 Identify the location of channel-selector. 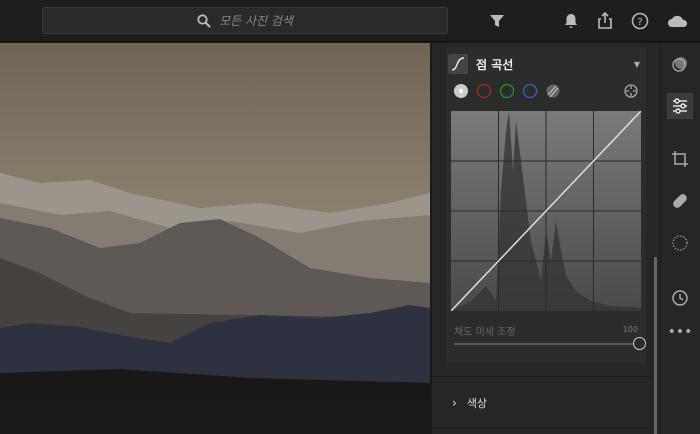
(507, 91).